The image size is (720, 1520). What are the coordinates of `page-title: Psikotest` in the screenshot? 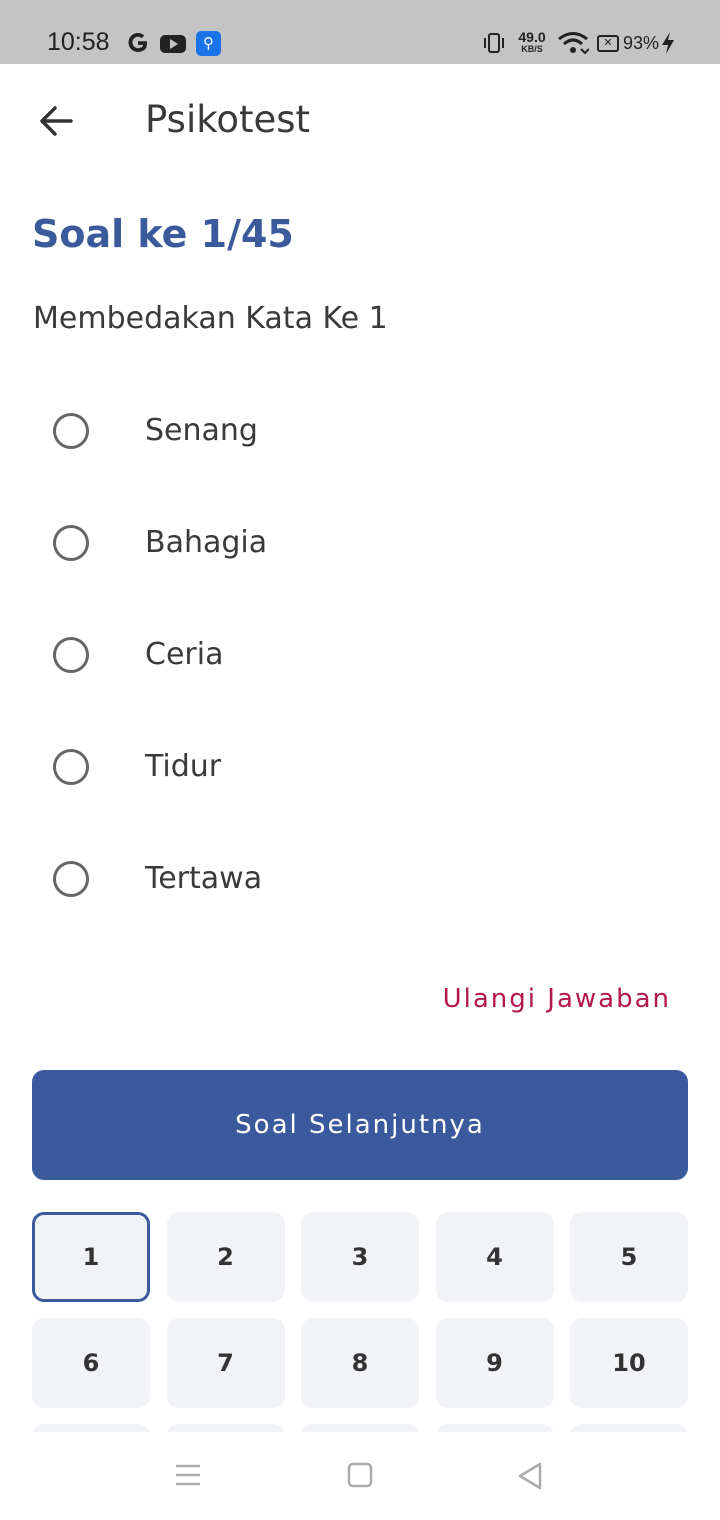 It's located at (228, 119).